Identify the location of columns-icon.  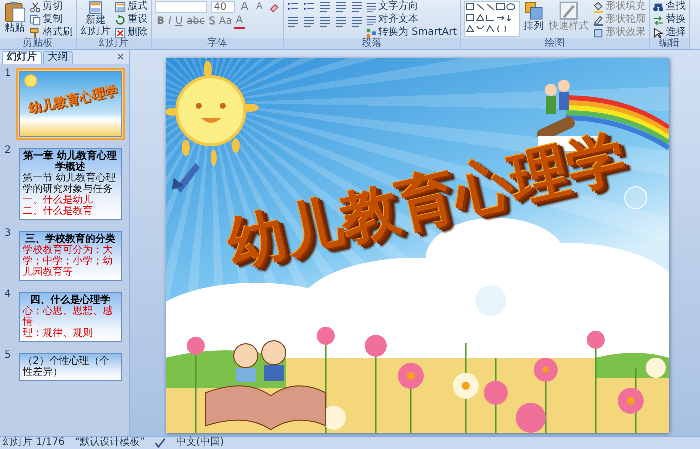
(356, 22).